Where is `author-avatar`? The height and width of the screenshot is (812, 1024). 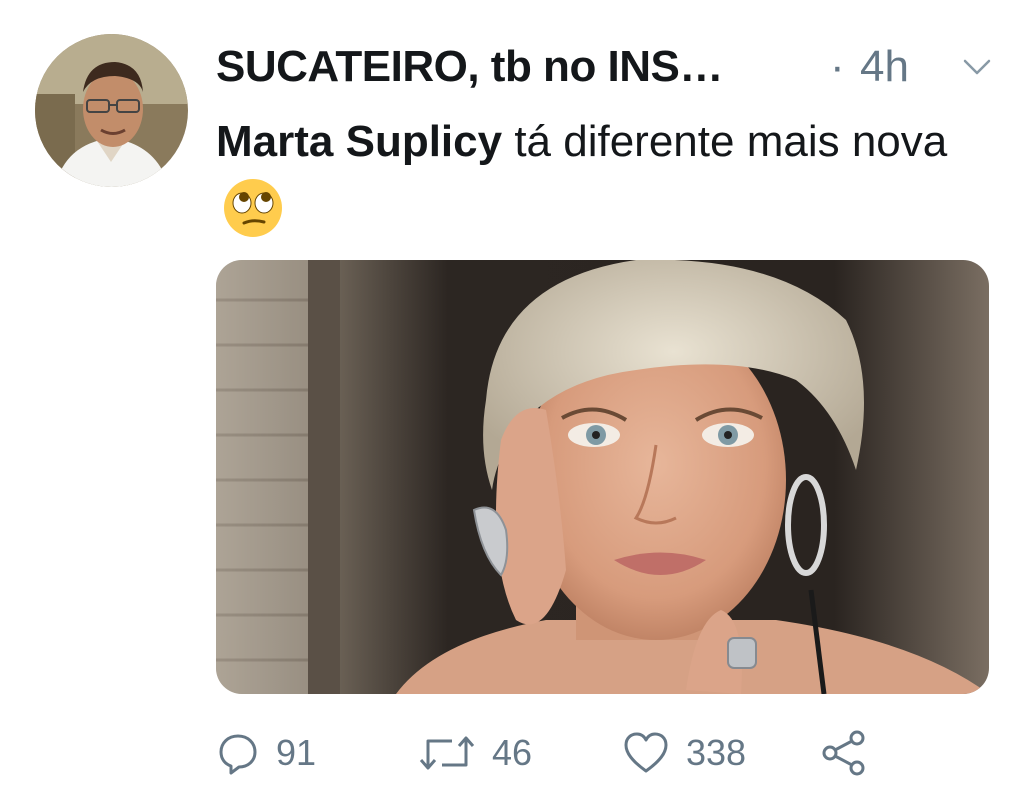
author-avatar is located at coordinates (111, 110).